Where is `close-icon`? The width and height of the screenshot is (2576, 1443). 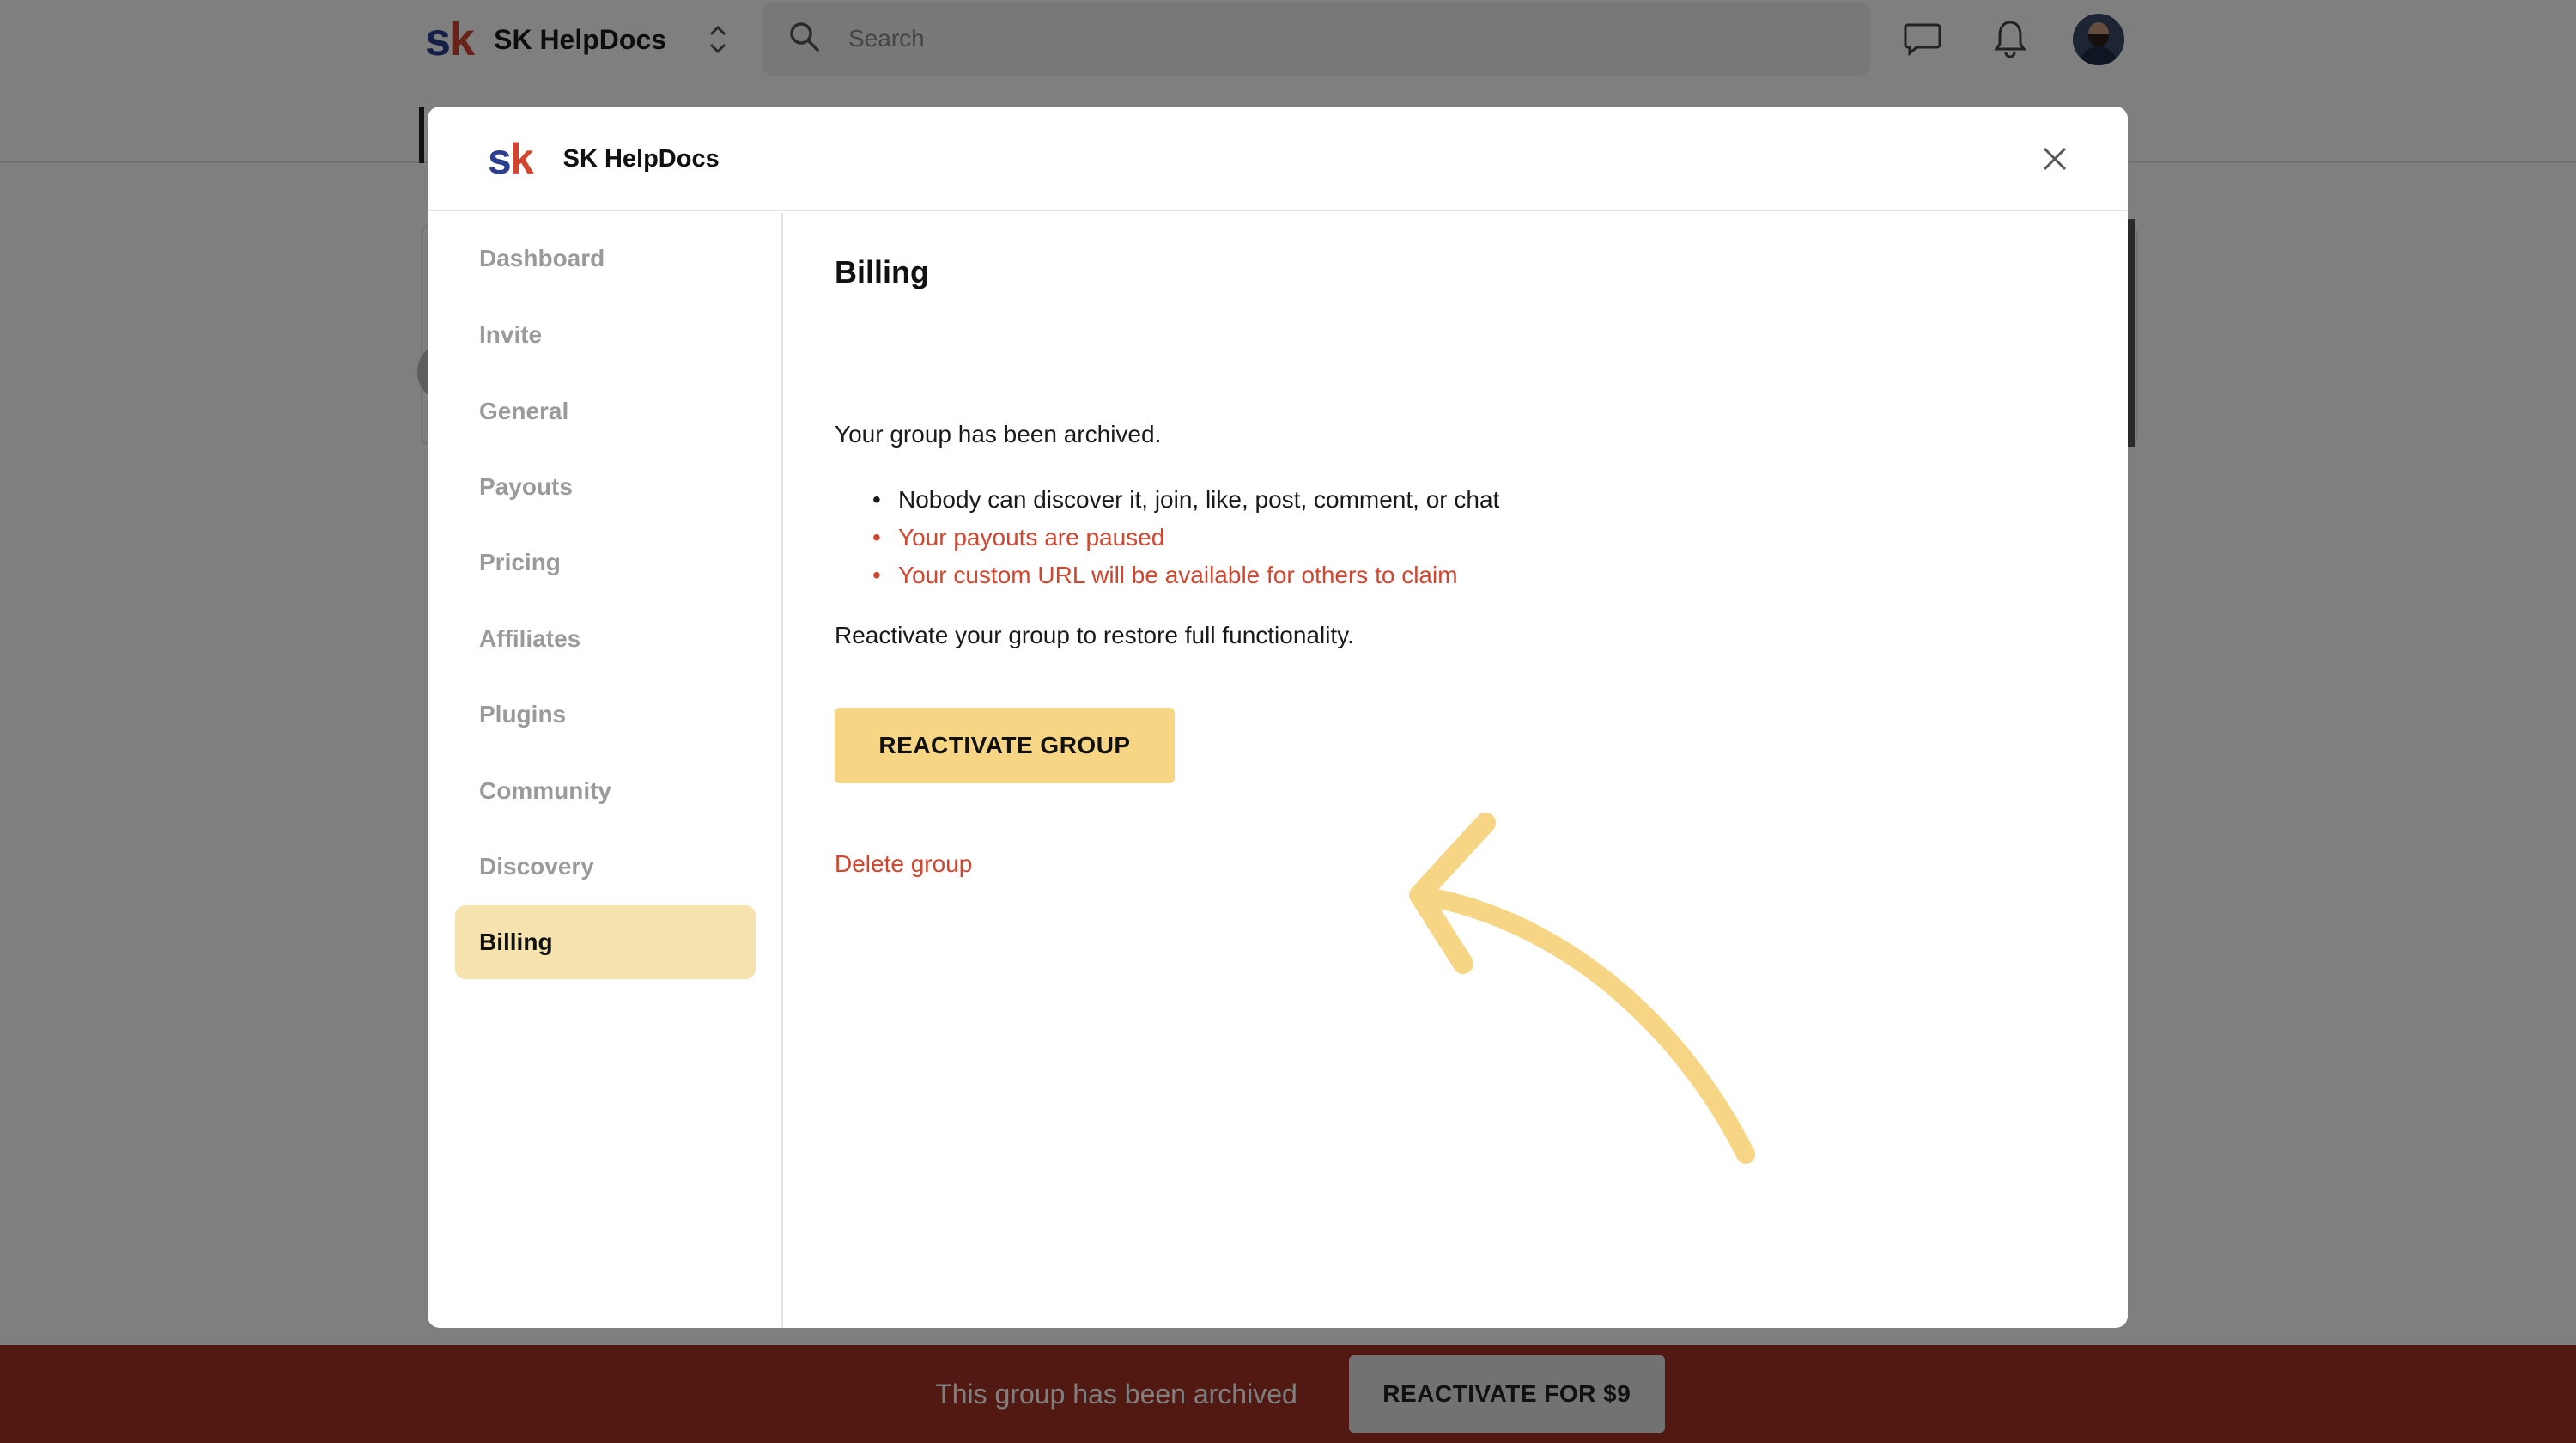 close-icon is located at coordinates (2055, 159).